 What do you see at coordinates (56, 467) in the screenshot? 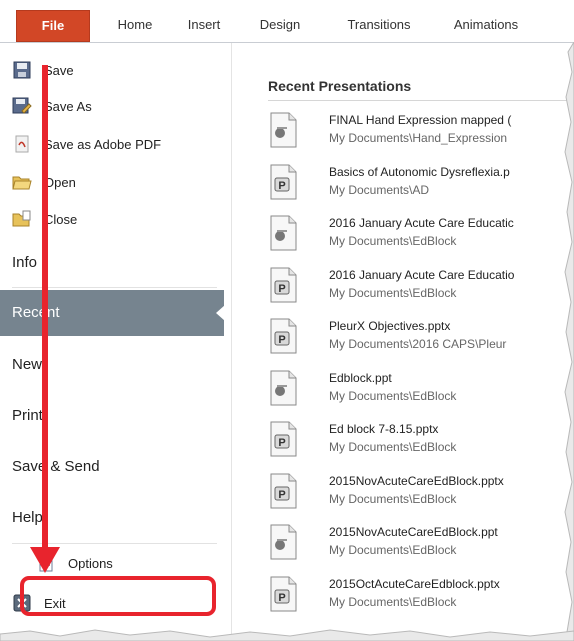
I see `save-send-button: Save & Send` at bounding box center [56, 467].